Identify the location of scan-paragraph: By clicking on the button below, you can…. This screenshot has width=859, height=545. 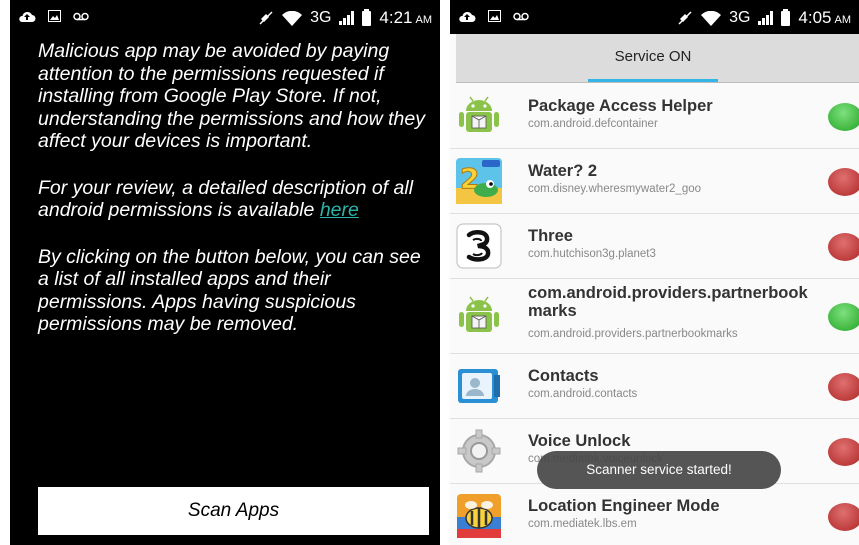
(229, 290).